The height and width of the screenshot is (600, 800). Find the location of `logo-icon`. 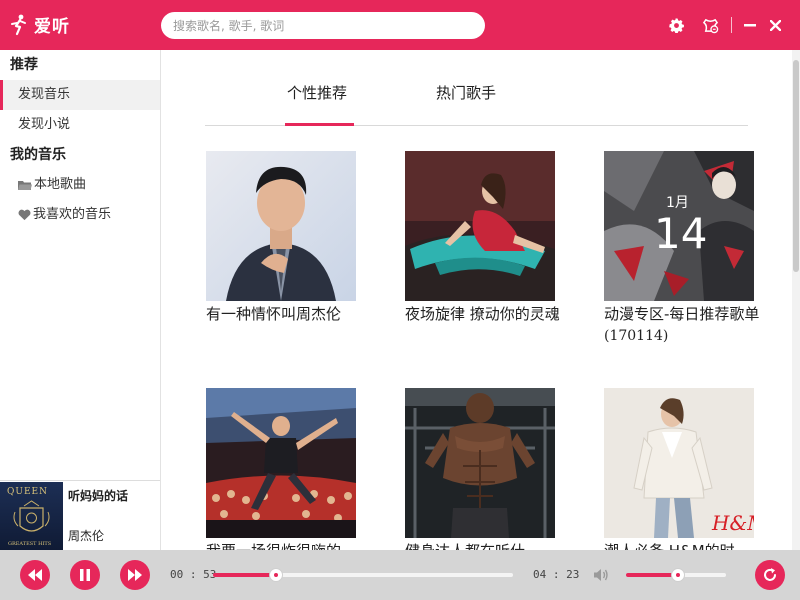

logo-icon is located at coordinates (18, 24).